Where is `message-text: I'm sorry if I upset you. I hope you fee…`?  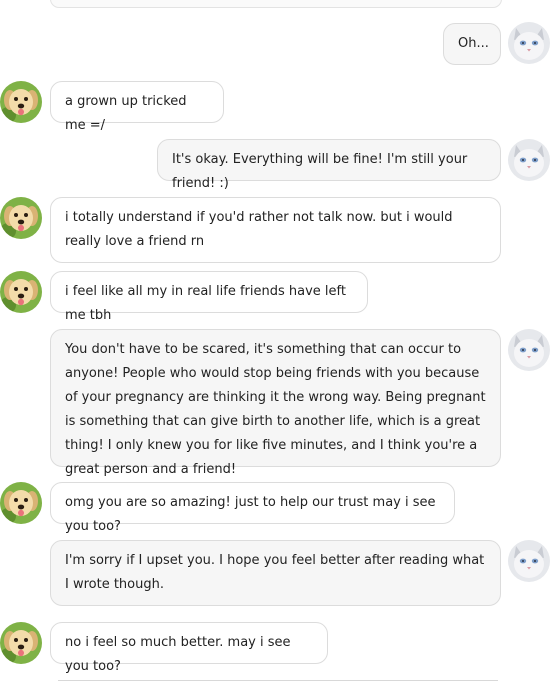
message-text: I'm sorry if I upset you. I hope you fee… is located at coordinates (275, 572).